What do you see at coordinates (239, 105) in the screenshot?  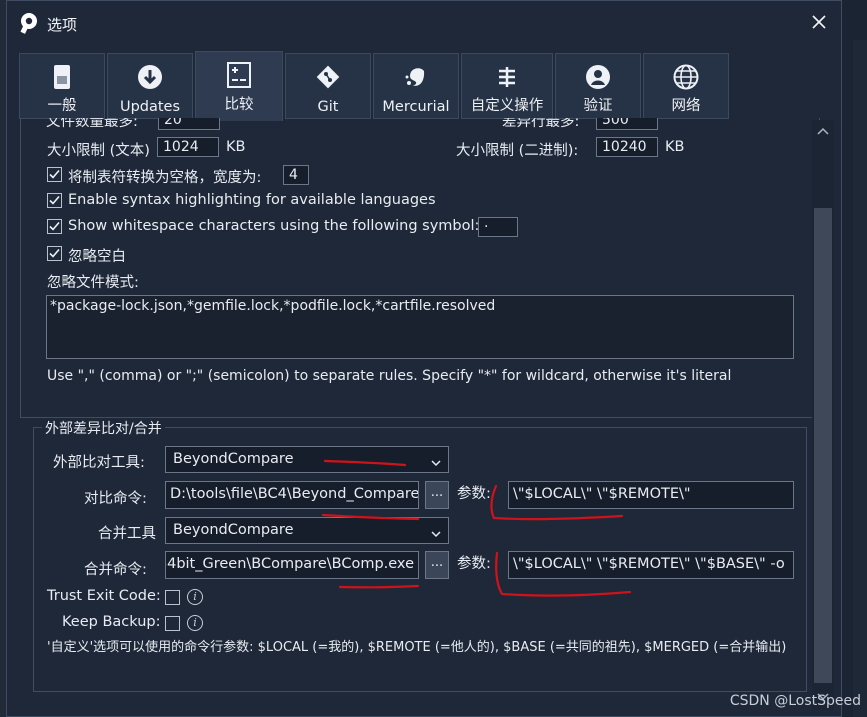 I see `tab-label: 比较` at bounding box center [239, 105].